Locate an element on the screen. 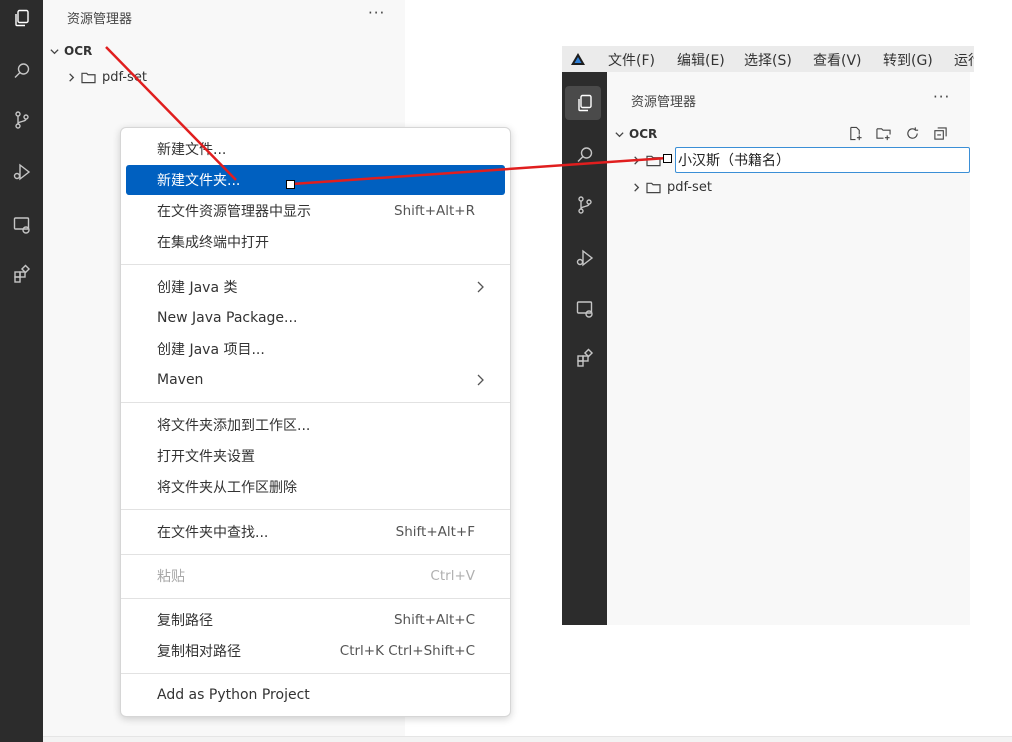 This screenshot has height=742, width=1012. inset-tree-item-pdf-set: pdf-set is located at coordinates (670, 187).